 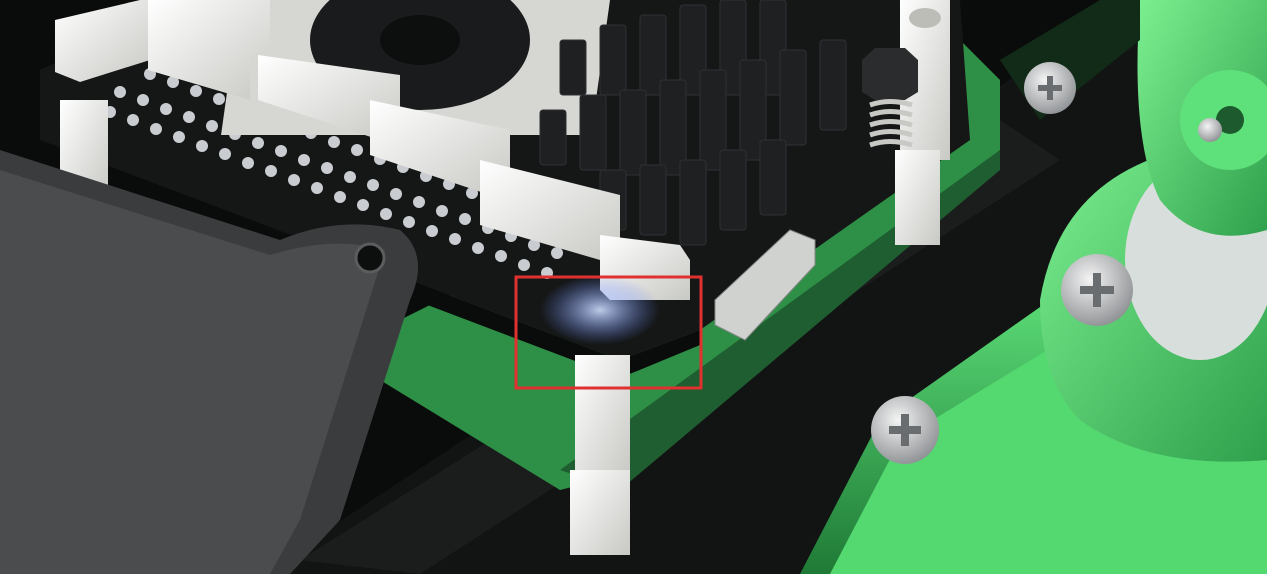 What do you see at coordinates (917, 197) in the screenshot?
I see `standoff-middle` at bounding box center [917, 197].